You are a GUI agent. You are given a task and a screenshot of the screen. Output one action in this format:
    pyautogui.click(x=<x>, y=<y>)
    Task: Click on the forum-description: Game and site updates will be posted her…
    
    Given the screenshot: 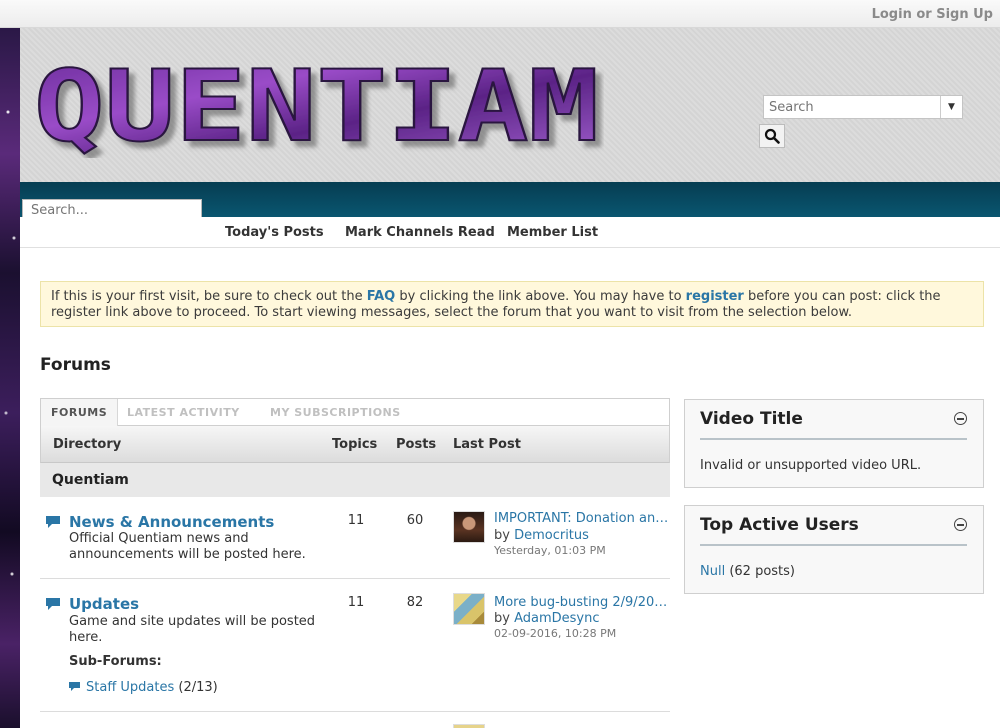 What is the action you would take?
    pyautogui.click(x=192, y=629)
    